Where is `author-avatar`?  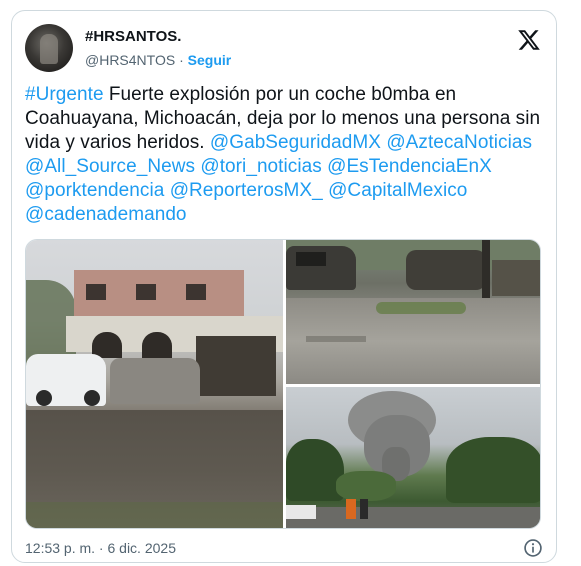 author-avatar is located at coordinates (49, 48).